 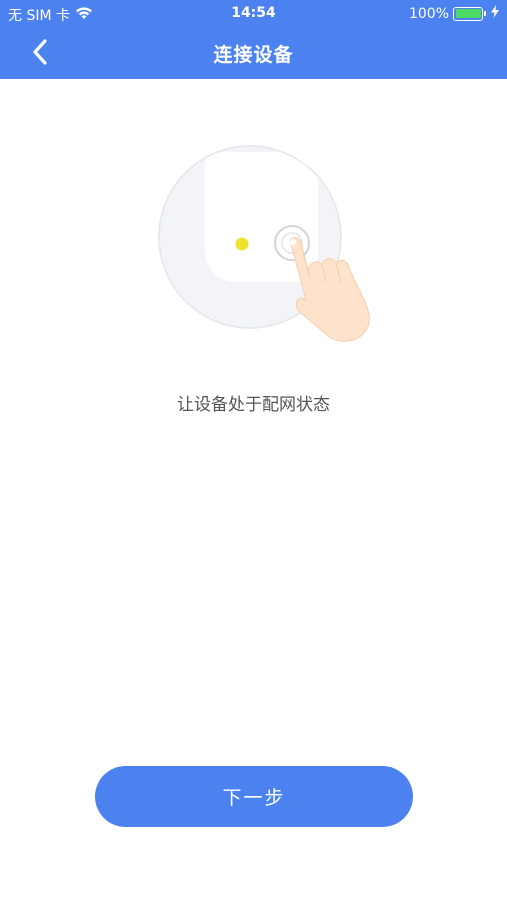 What do you see at coordinates (253, 405) in the screenshot?
I see `instruction-text: 让设备处于配网状态` at bounding box center [253, 405].